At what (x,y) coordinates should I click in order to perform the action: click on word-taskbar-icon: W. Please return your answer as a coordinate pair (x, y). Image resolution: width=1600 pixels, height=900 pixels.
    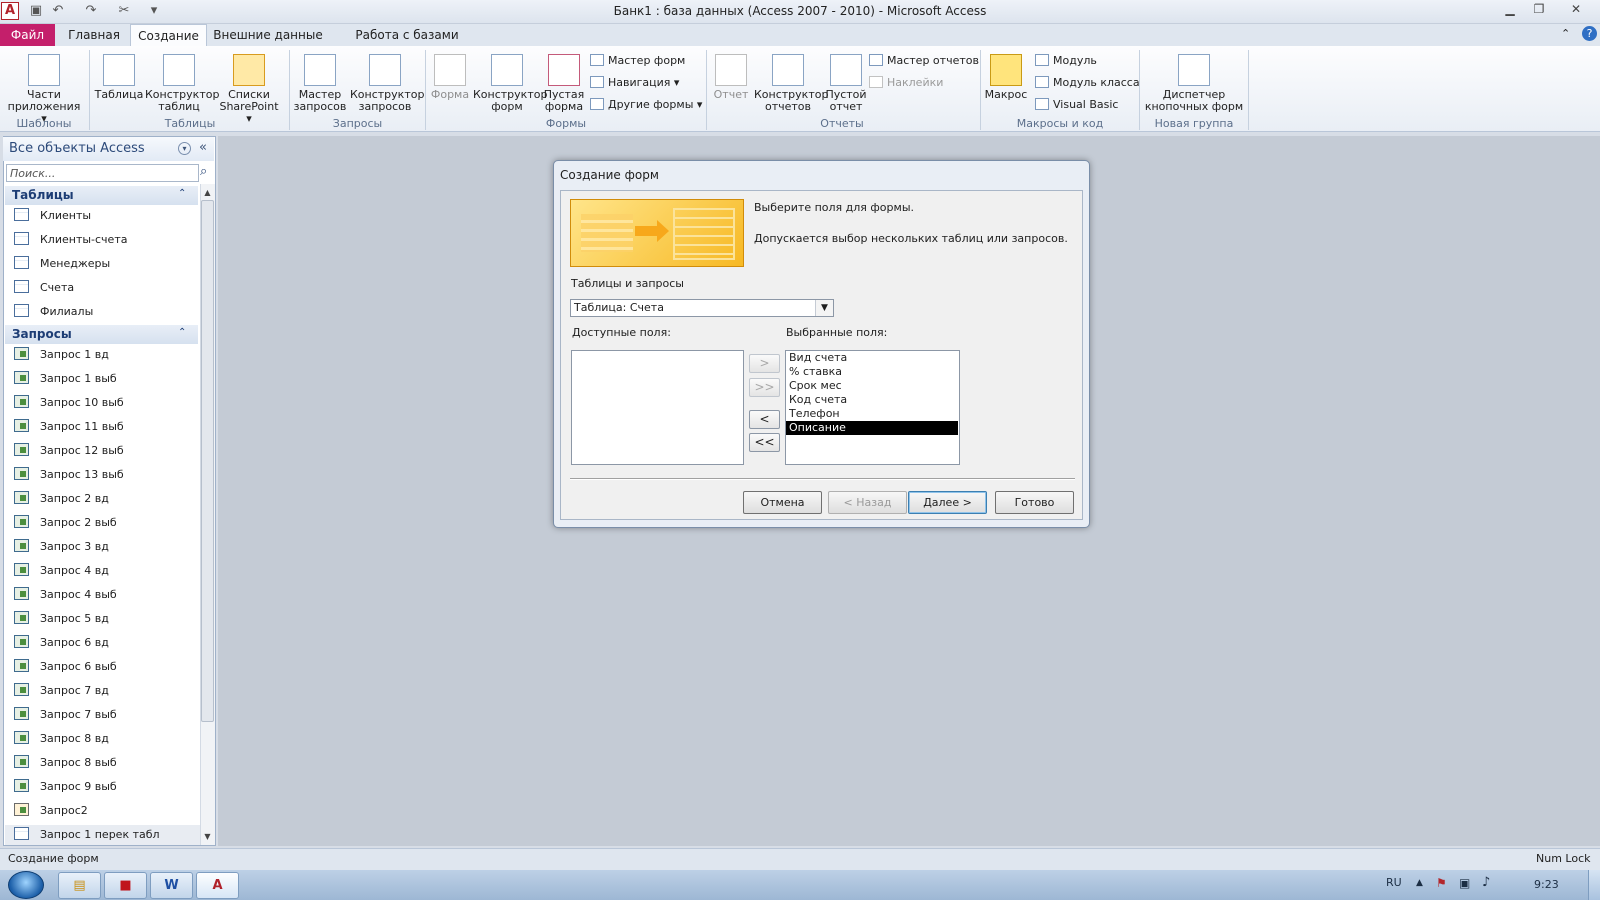
    Looking at the image, I should click on (171, 885).